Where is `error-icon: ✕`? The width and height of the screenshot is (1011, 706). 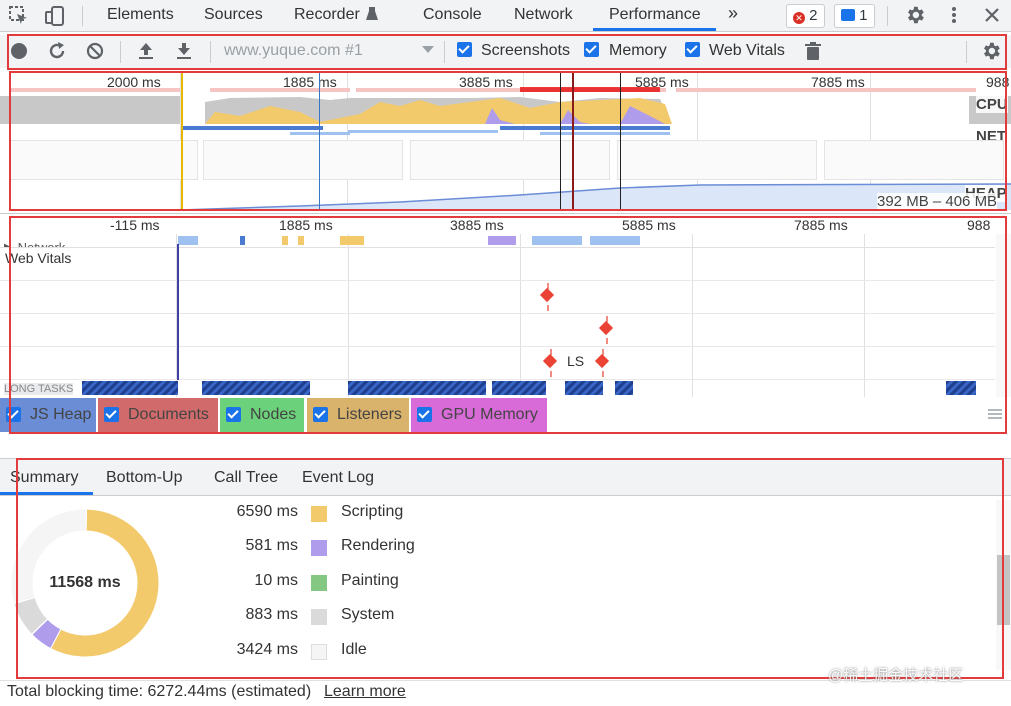
error-icon: ✕ is located at coordinates (799, 18).